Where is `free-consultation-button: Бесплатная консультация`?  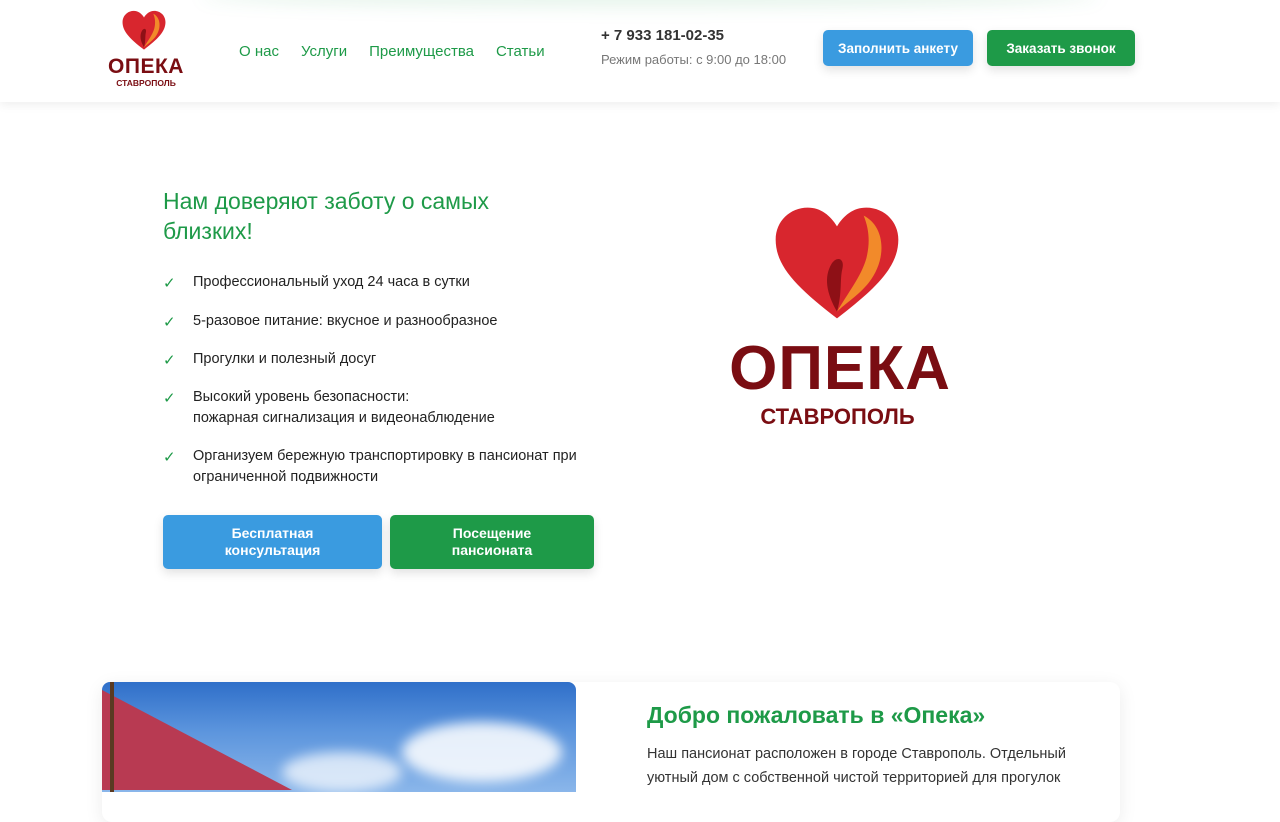
free-consultation-button: Бесплатная консультация is located at coordinates (272, 542).